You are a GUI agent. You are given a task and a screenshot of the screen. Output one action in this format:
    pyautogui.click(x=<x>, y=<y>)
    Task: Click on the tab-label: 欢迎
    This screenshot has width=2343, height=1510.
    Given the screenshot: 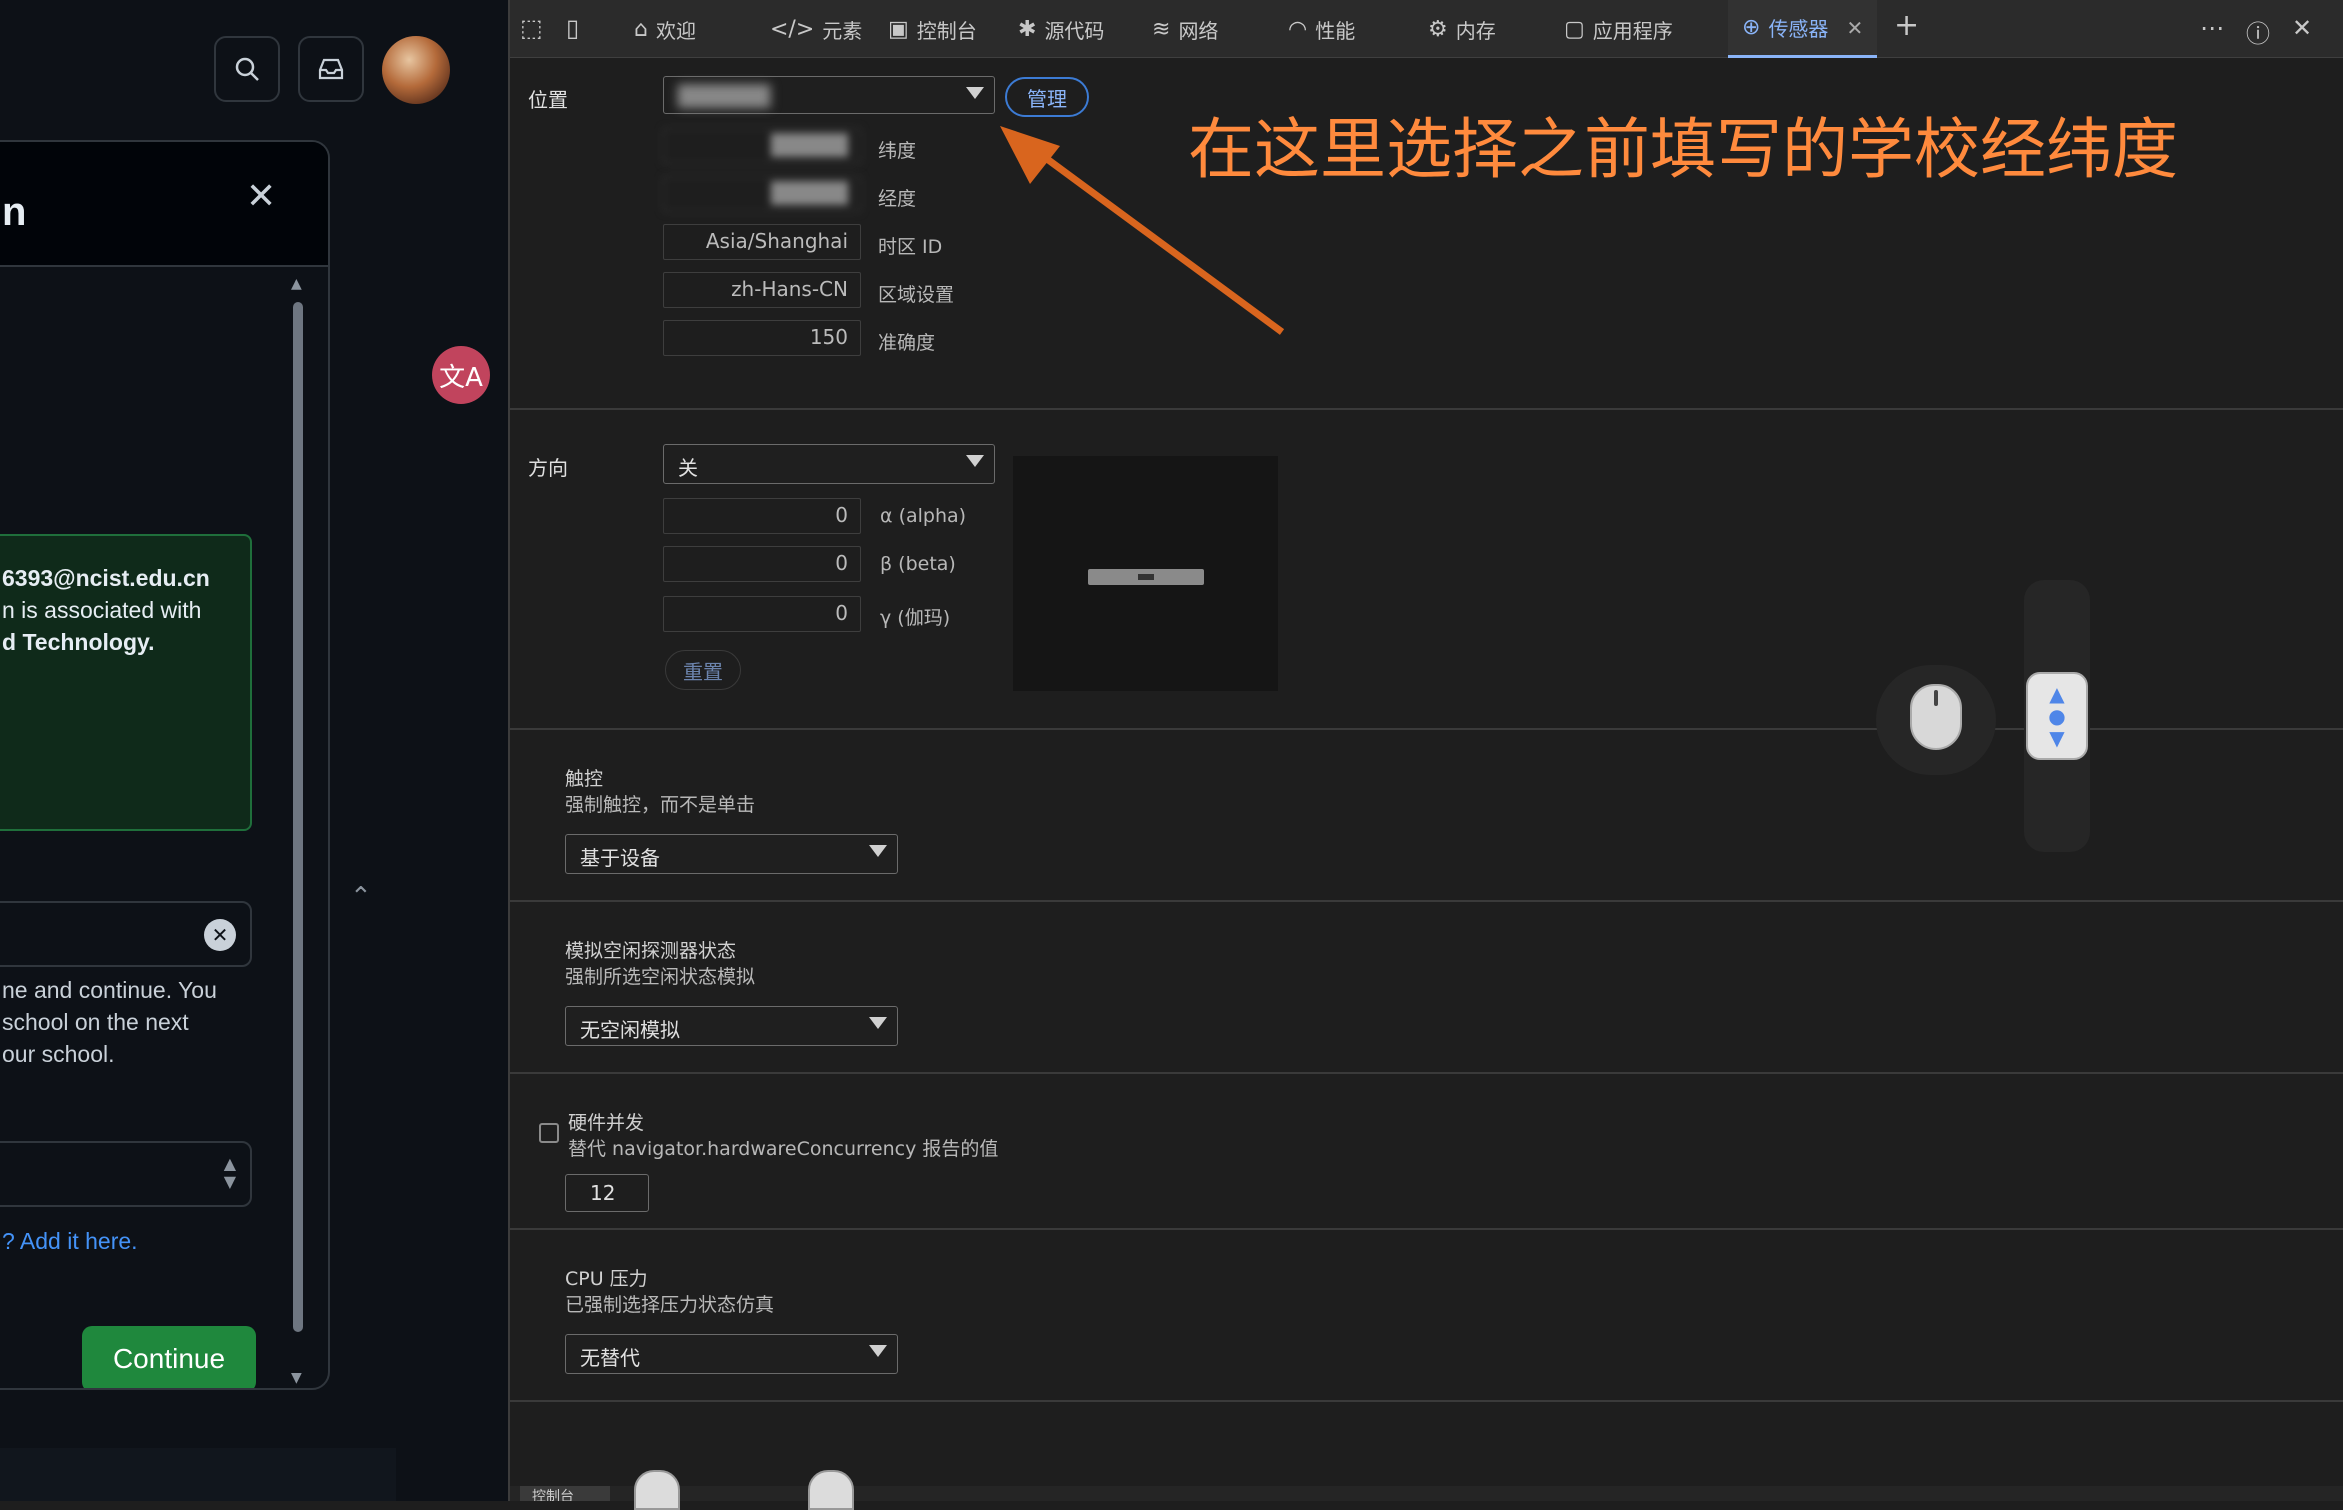 What is the action you would take?
    pyautogui.click(x=675, y=30)
    